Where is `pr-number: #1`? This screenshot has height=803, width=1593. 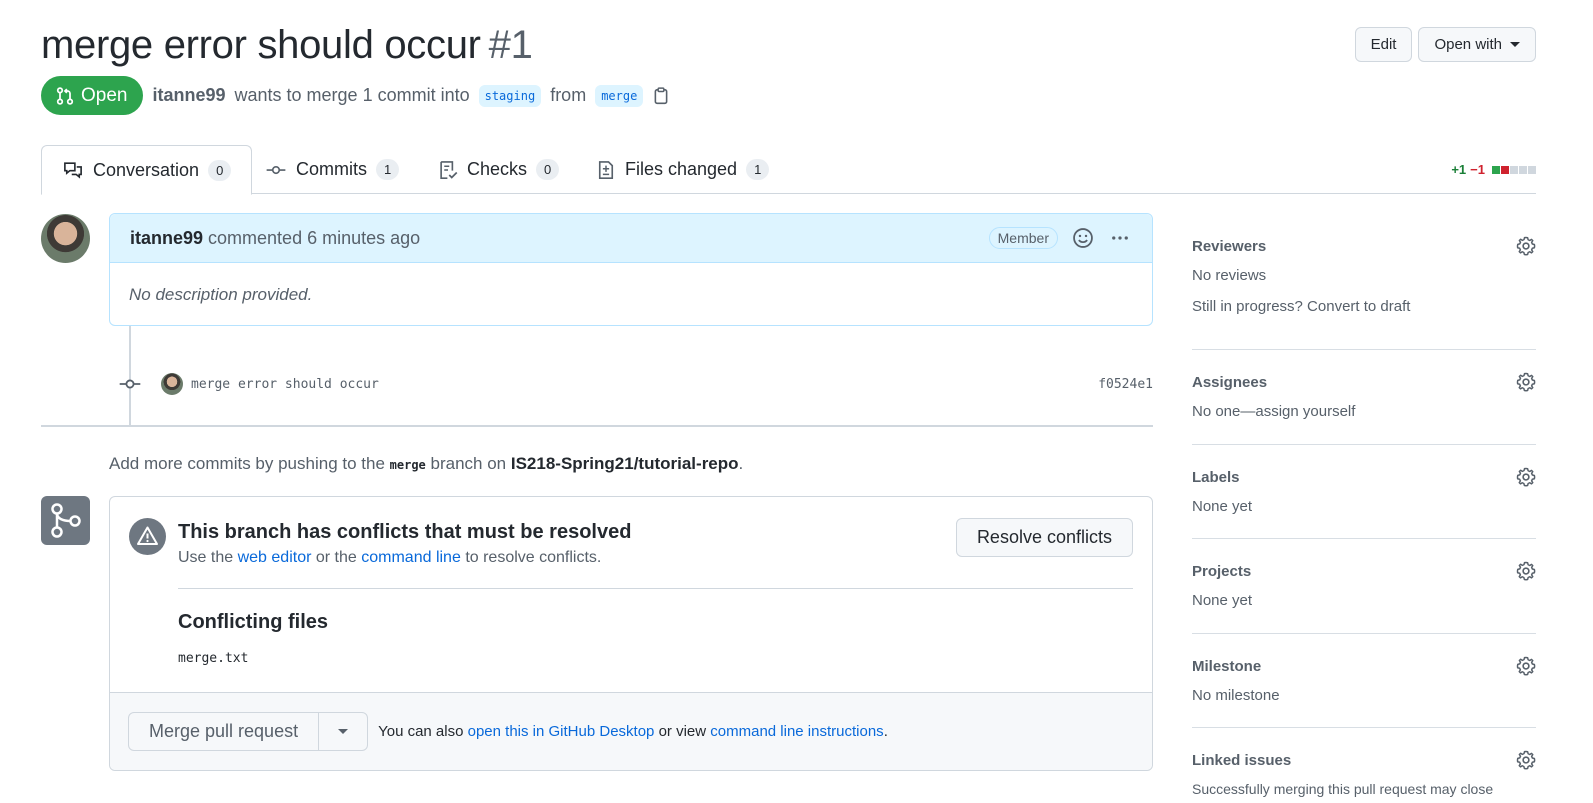 pr-number: #1 is located at coordinates (510, 45).